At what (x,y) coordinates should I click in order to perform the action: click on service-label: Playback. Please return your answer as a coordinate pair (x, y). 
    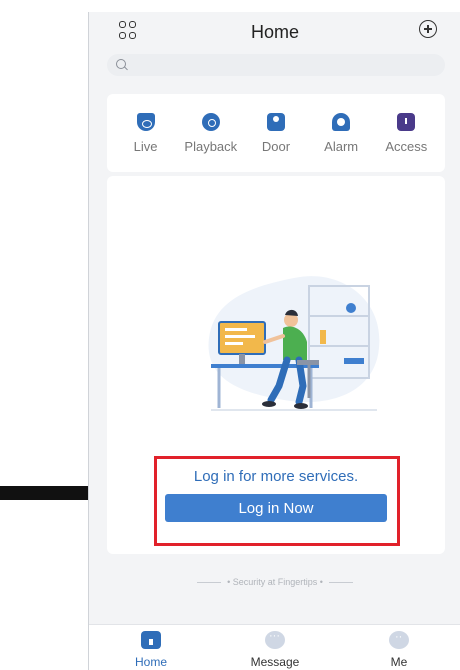
    Looking at the image, I should click on (211, 146).